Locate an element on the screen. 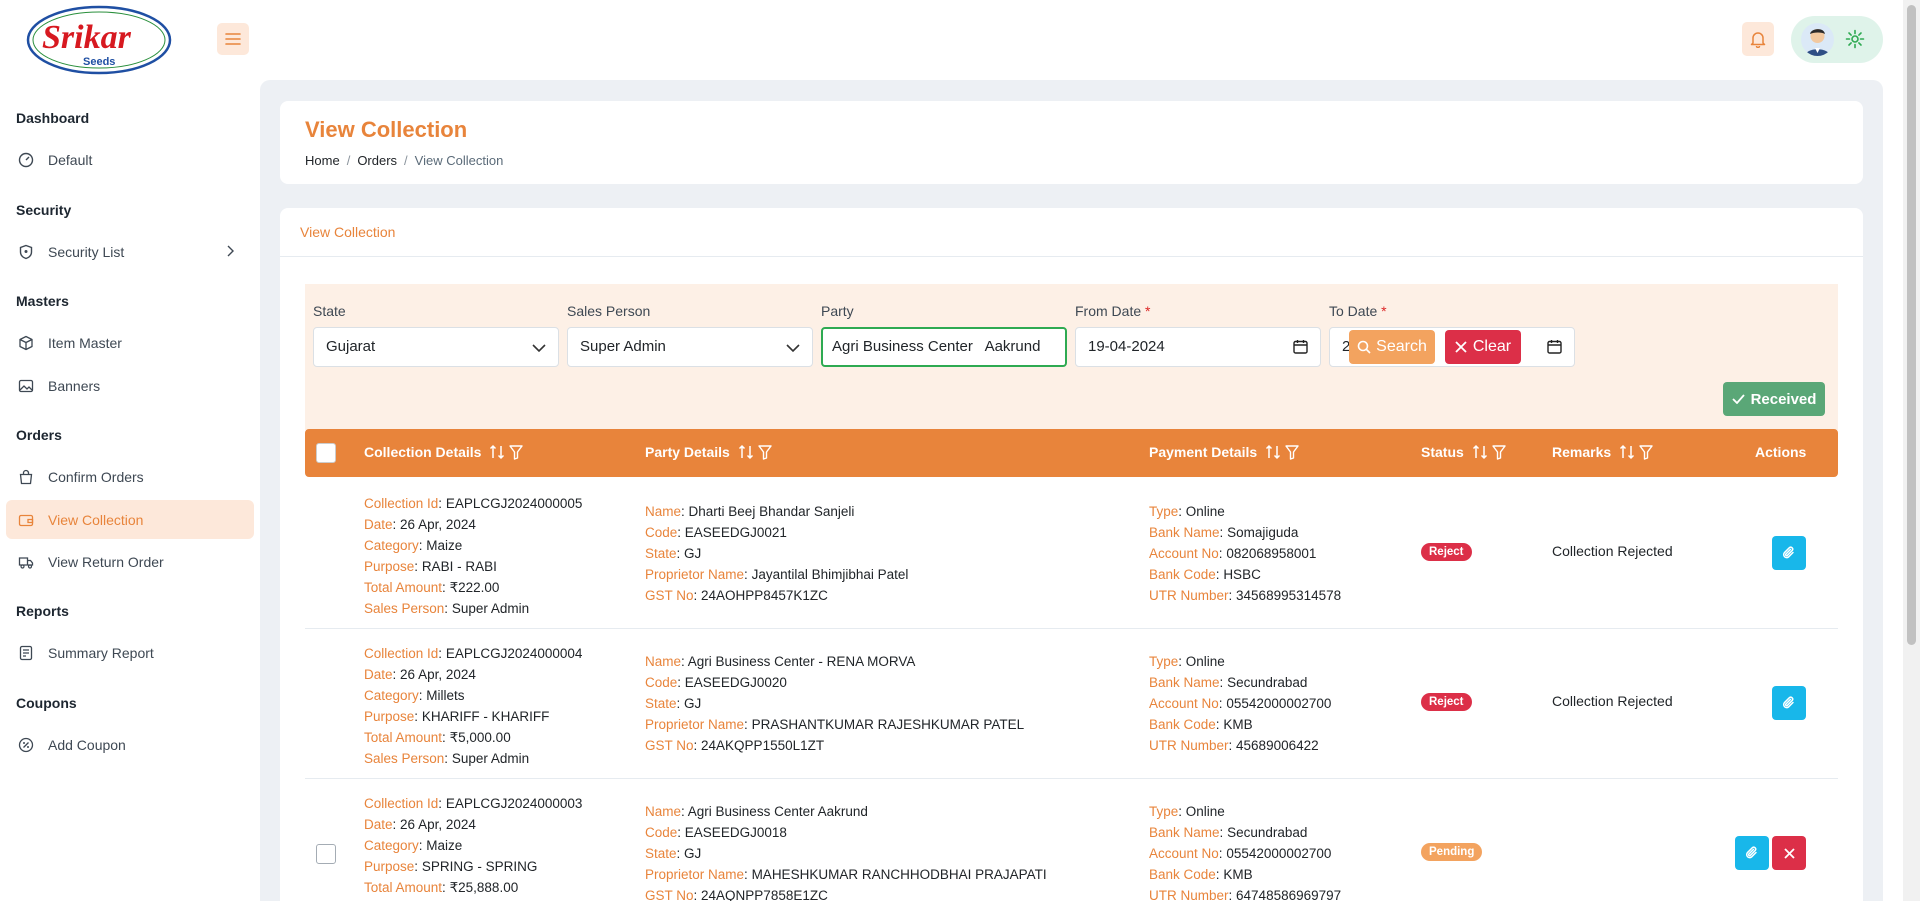 The image size is (1920, 901). sidebar-item-default: Default is located at coordinates (130, 159).